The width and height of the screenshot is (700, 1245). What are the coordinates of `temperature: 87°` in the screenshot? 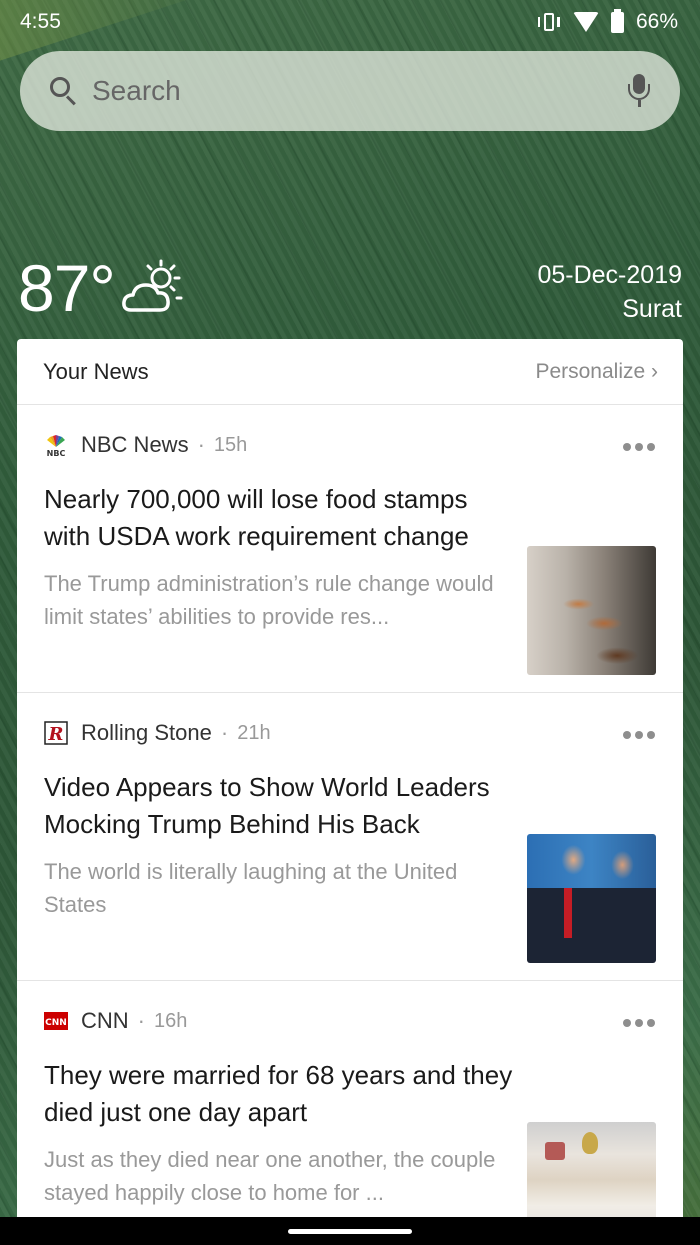 It's located at (67, 288).